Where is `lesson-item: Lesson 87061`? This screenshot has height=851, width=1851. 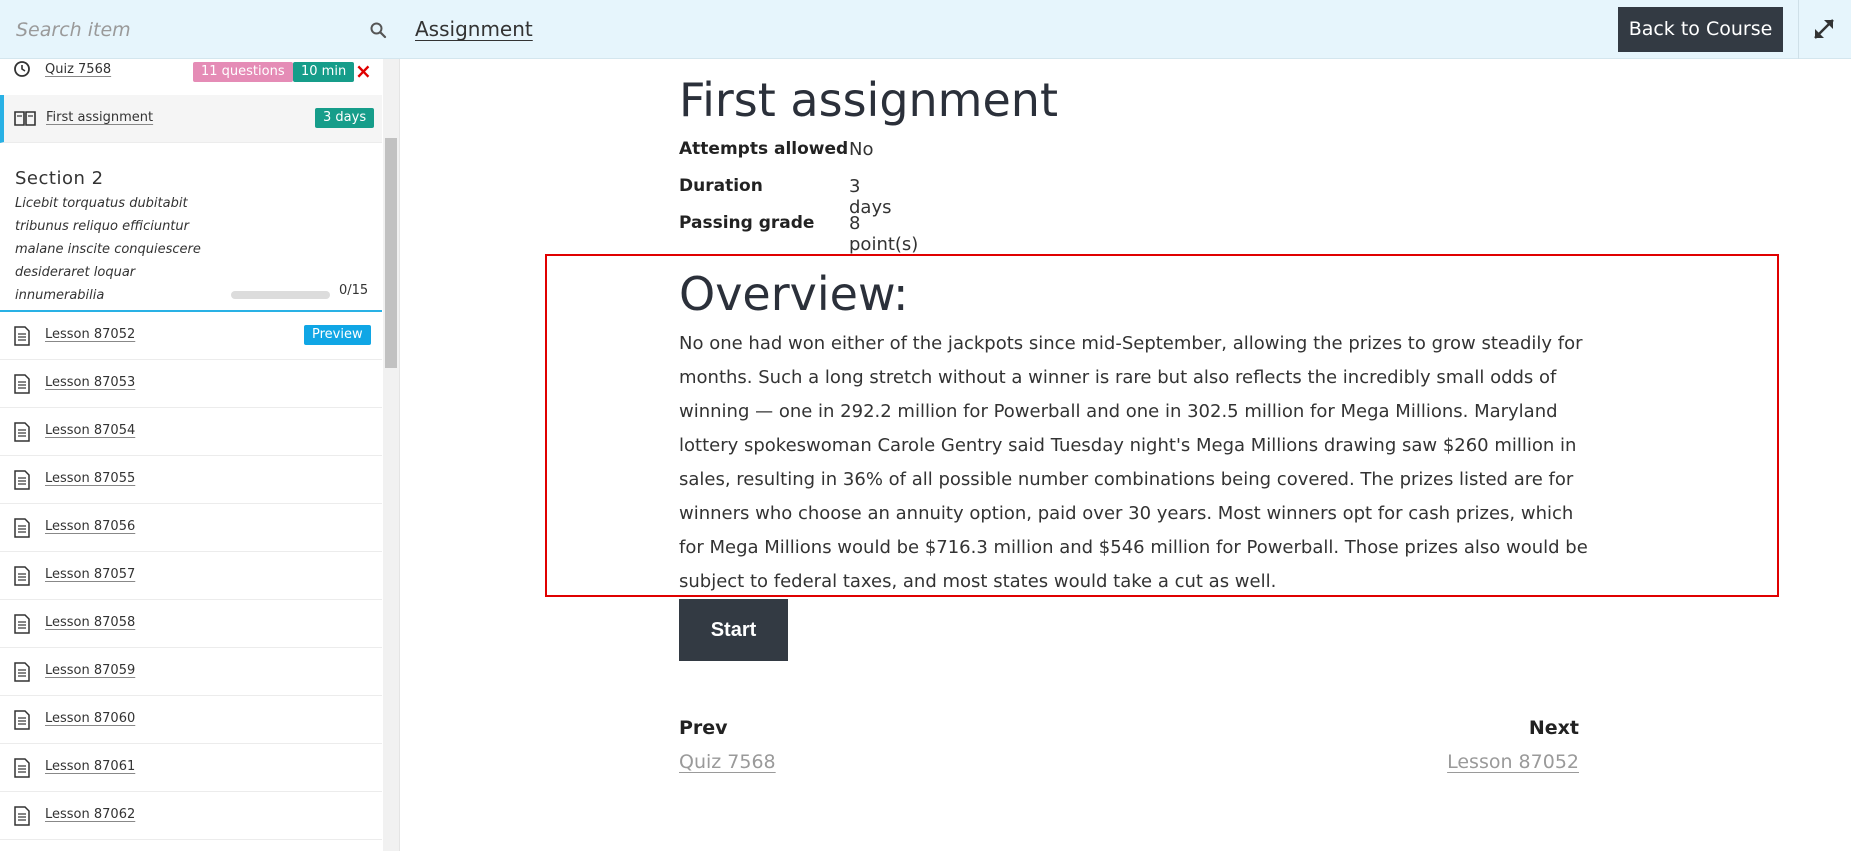
lesson-item: Lesson 87061 is located at coordinates (191, 768).